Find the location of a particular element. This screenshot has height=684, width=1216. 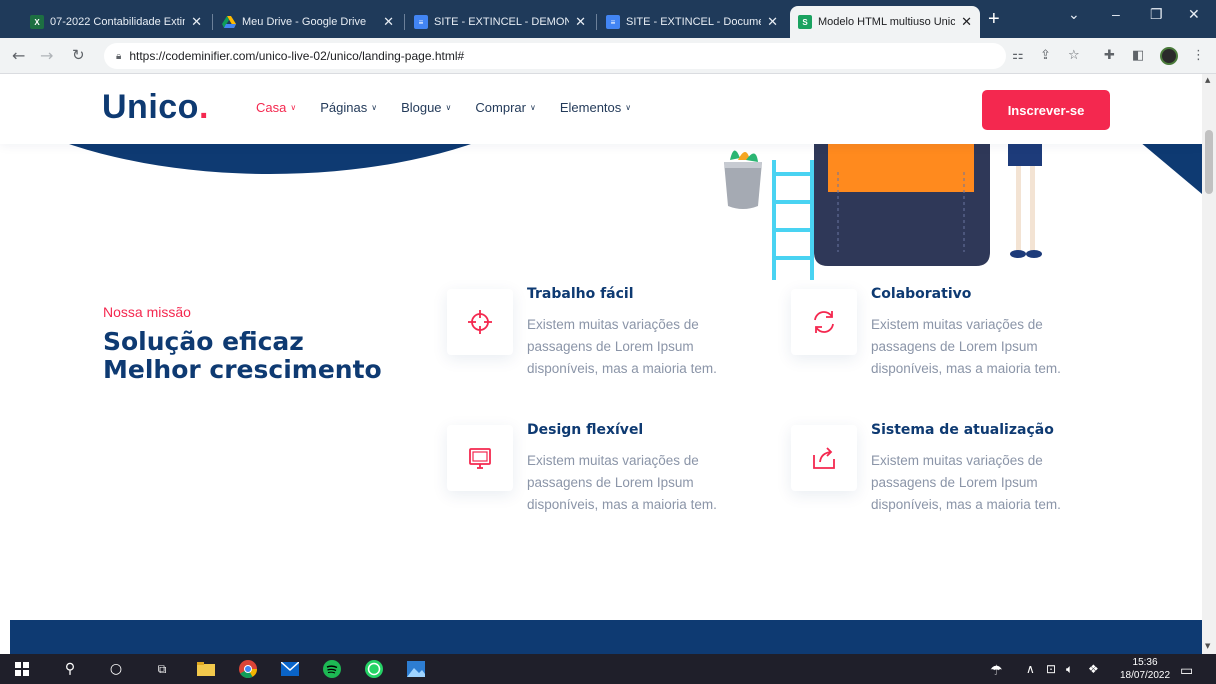

monitor-icon is located at coordinates (480, 458).